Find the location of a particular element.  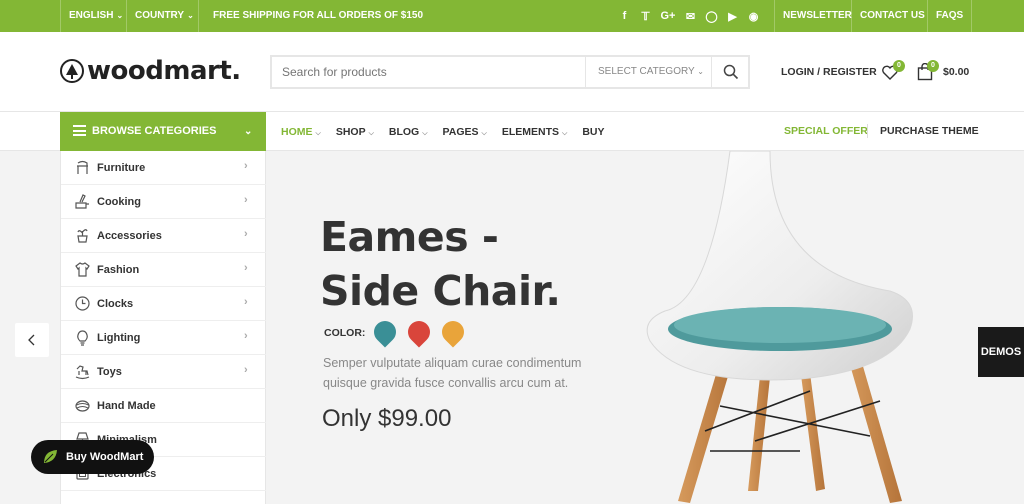

category-item-clocks: Clocks › is located at coordinates (163, 304).